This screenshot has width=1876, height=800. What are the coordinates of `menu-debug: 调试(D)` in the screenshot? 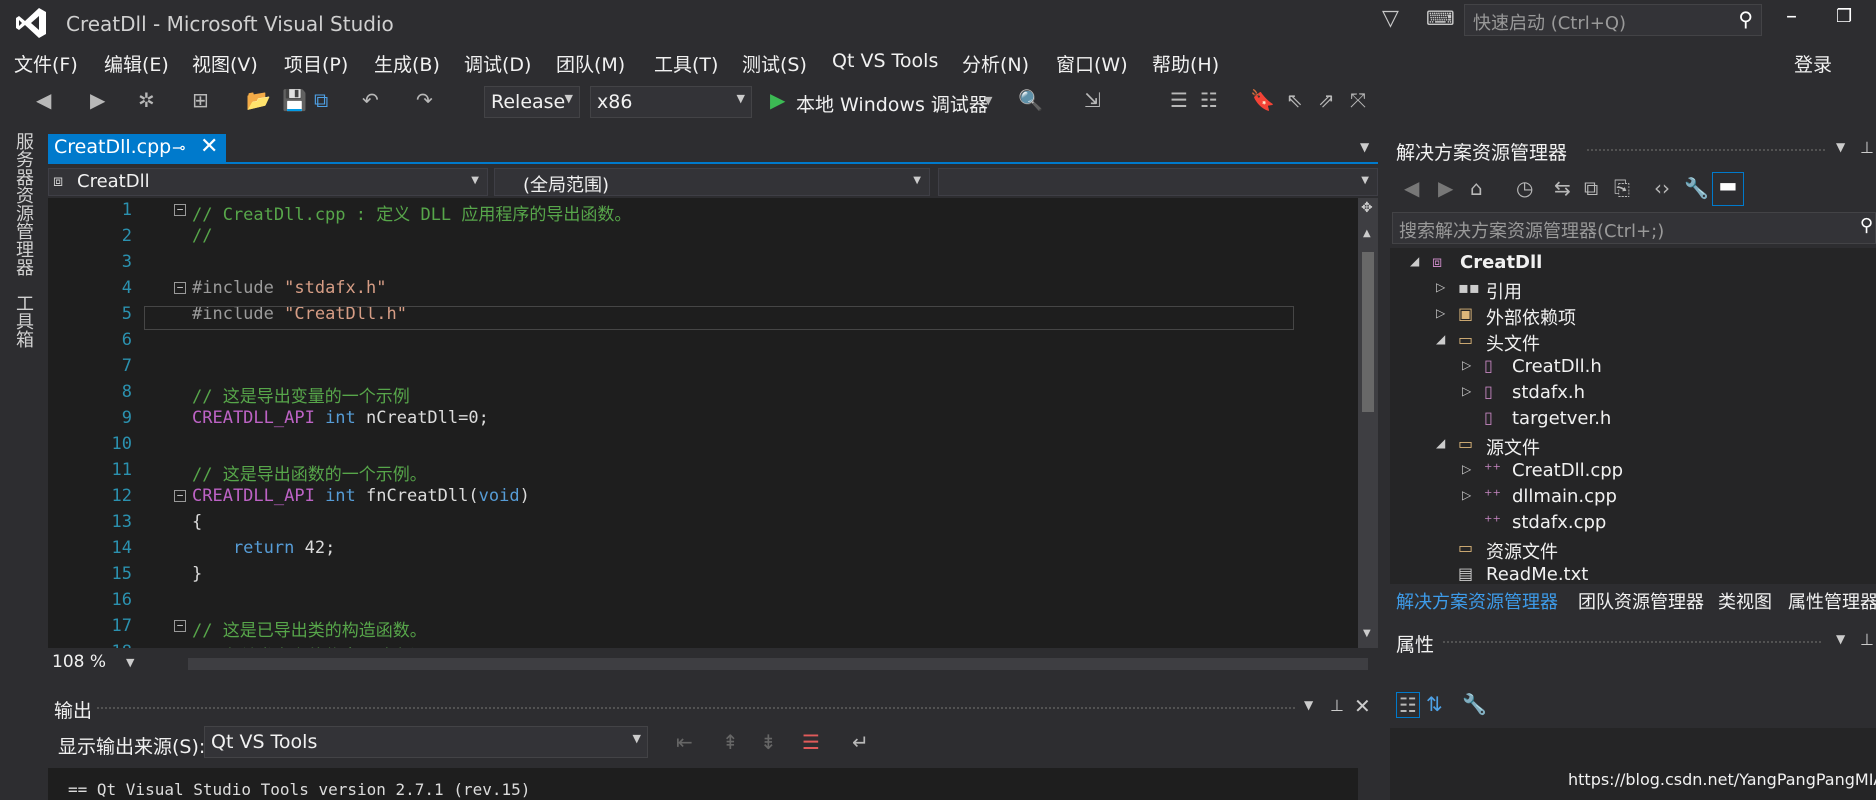 It's located at (497, 63).